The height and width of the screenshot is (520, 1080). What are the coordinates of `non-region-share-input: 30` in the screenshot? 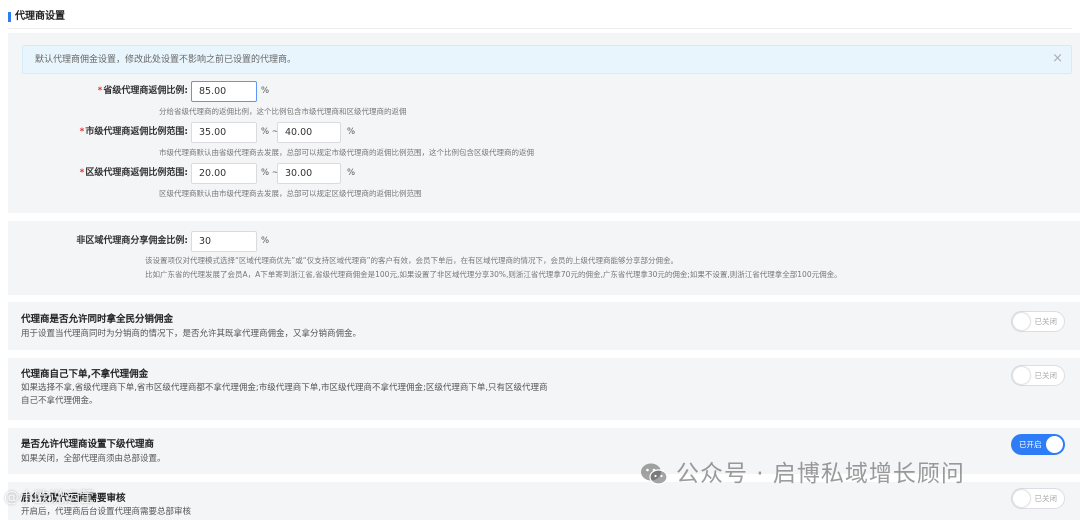 It's located at (224, 241).